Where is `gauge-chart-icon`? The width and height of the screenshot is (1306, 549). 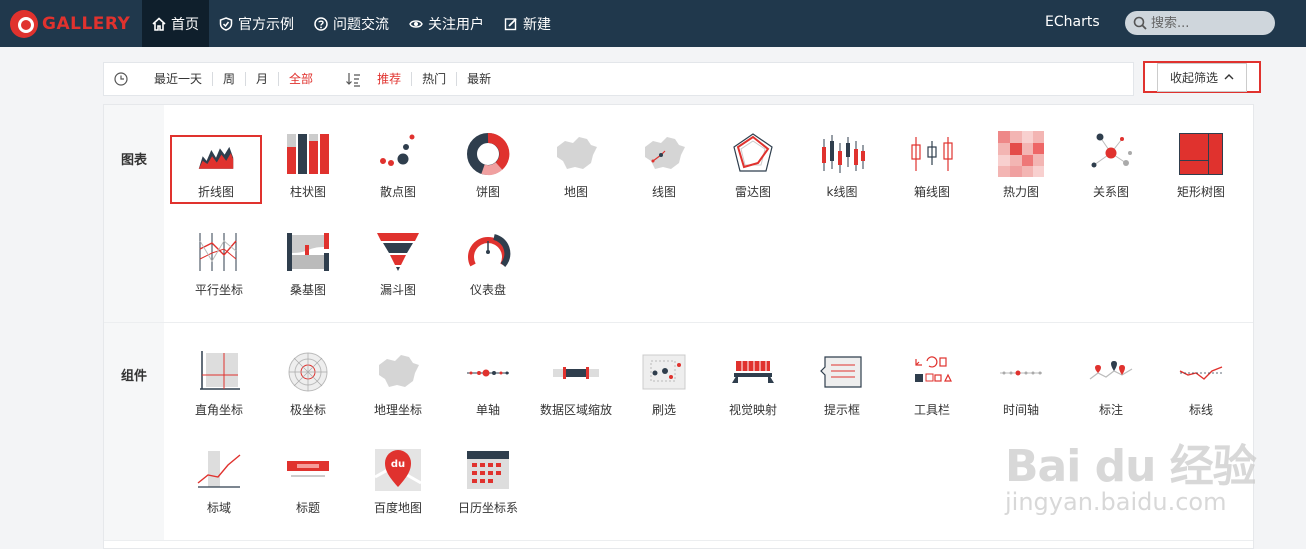 gauge-chart-icon is located at coordinates (489, 251).